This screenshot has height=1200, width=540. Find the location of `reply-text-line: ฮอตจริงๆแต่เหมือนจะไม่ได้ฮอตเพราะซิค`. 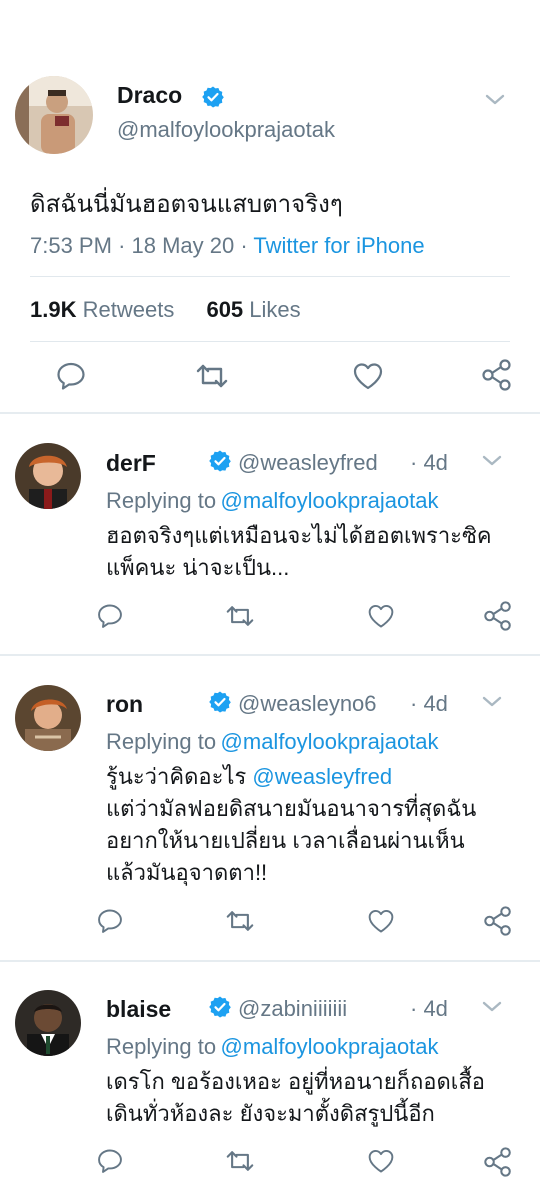

reply-text-line: ฮอตจริงๆแต่เหมือนจะไม่ได้ฮอตเพราะซิค is located at coordinates (299, 535).